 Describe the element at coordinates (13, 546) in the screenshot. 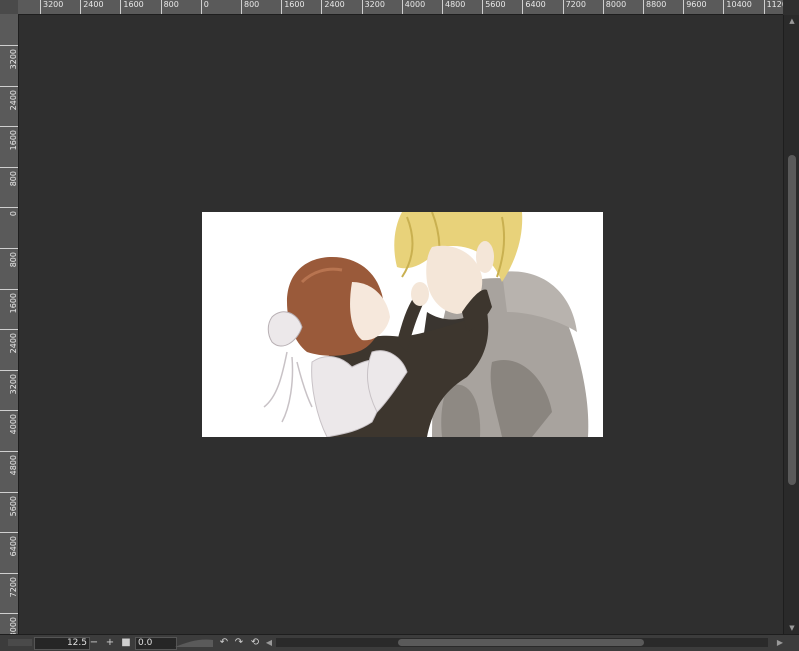

I see `ruler-left-text: 6400` at that location.